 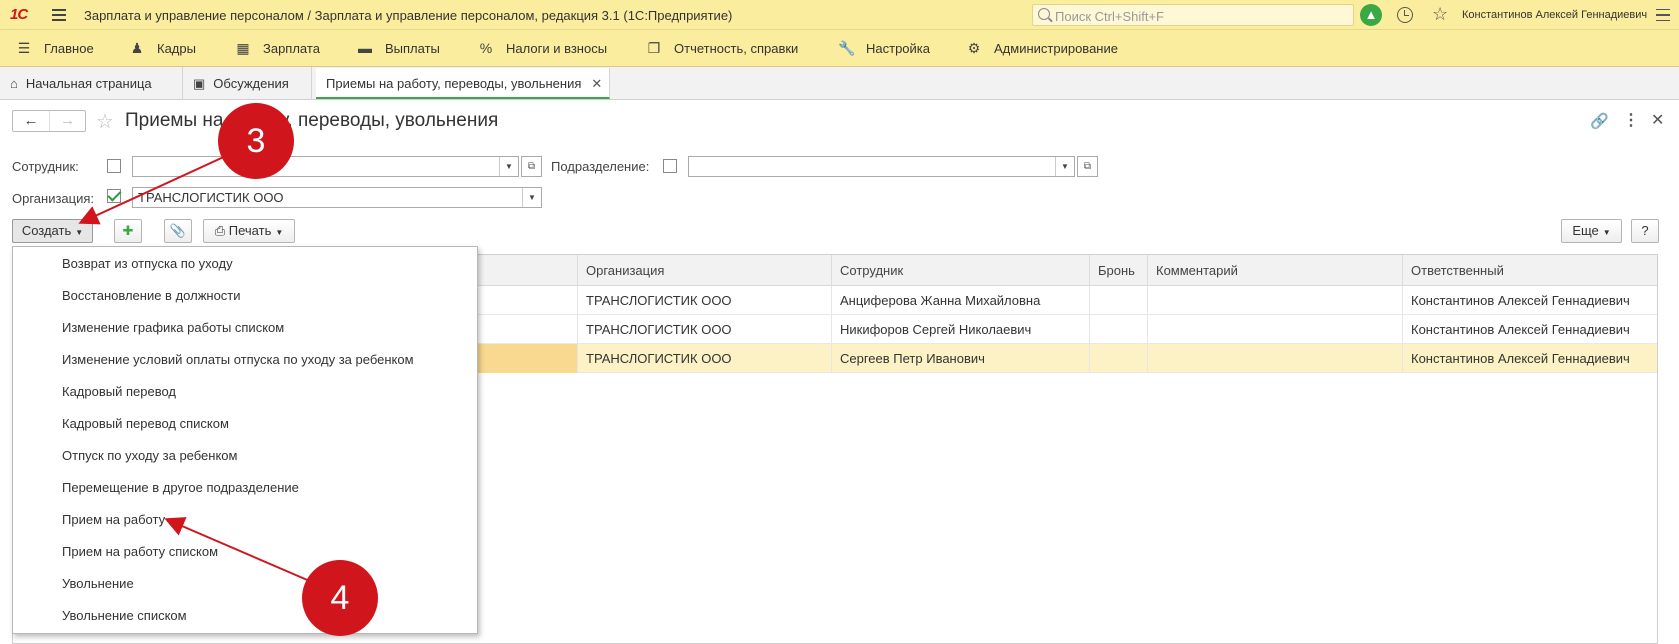 I want to click on employee-filter-label: Сотрудник:, so click(x=45, y=166).